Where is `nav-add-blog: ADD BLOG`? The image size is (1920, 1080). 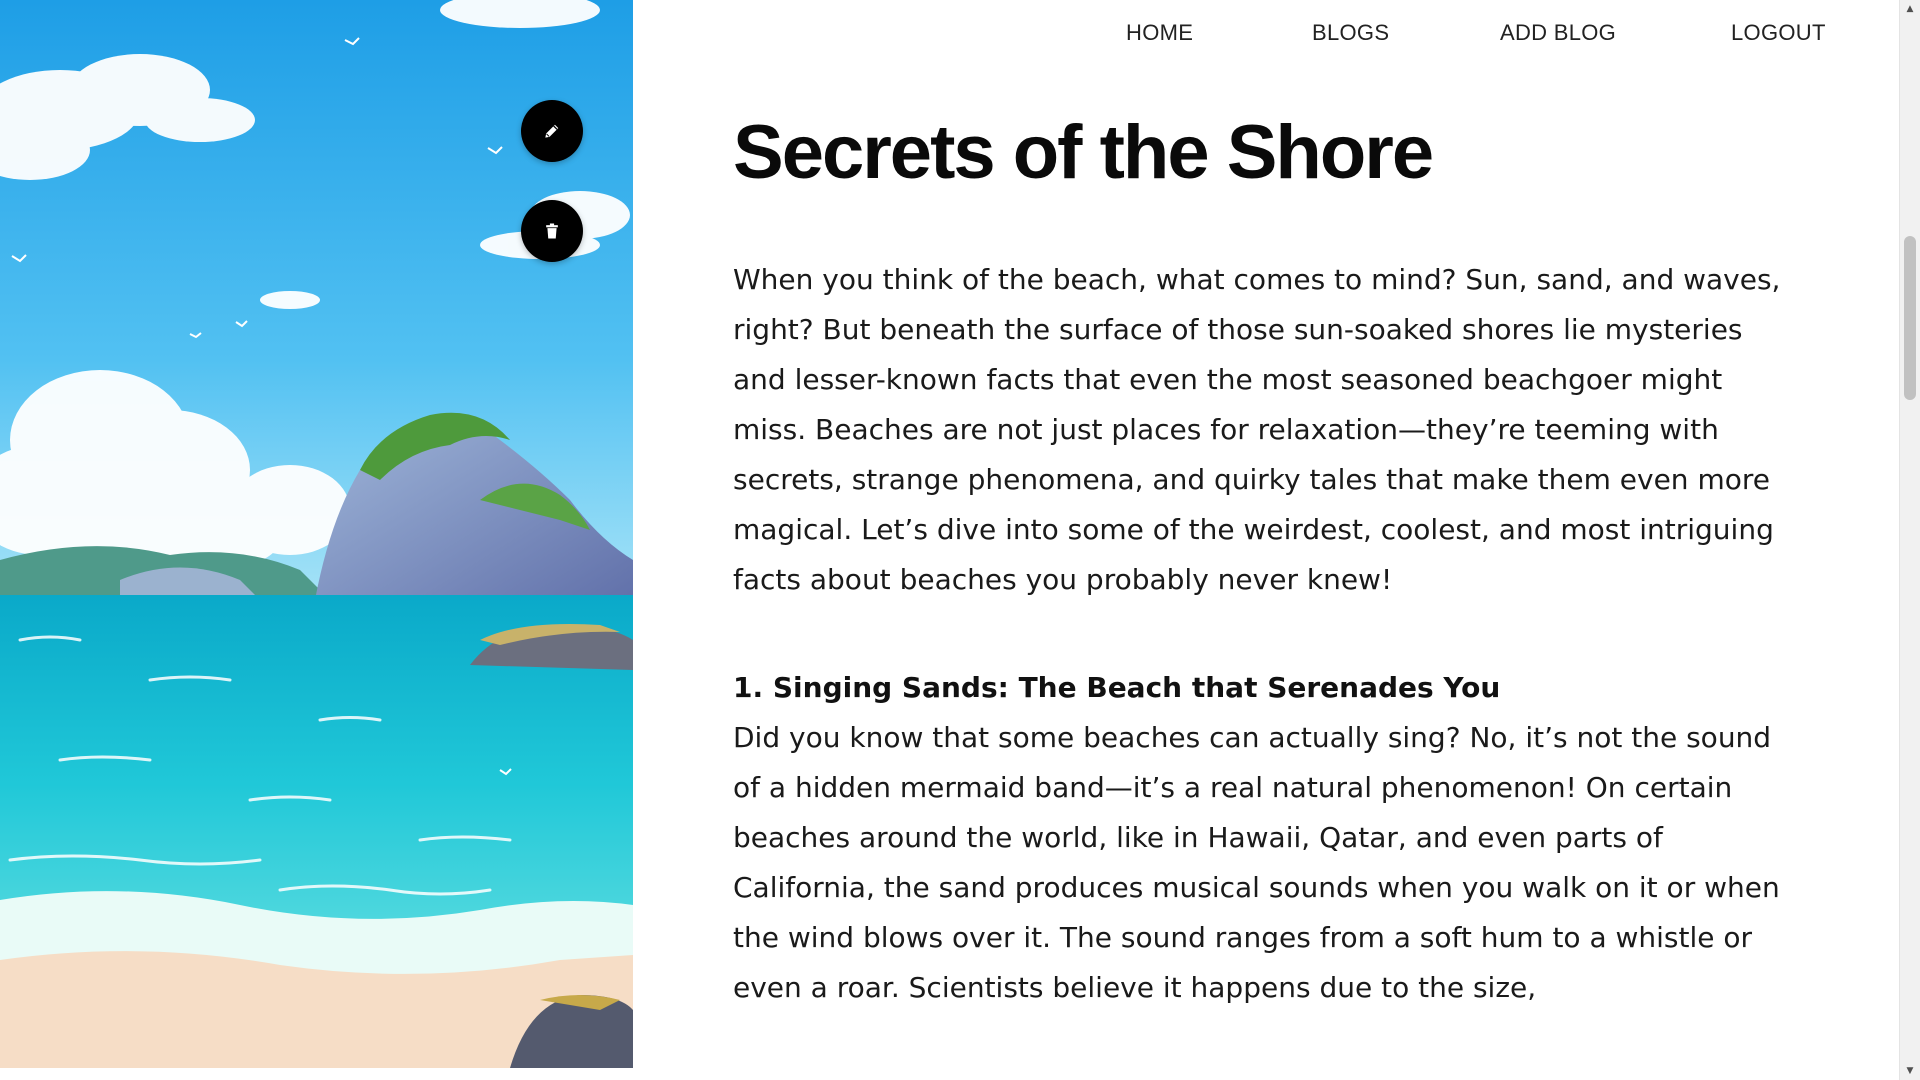 nav-add-blog: ADD BLOG is located at coordinates (1558, 33).